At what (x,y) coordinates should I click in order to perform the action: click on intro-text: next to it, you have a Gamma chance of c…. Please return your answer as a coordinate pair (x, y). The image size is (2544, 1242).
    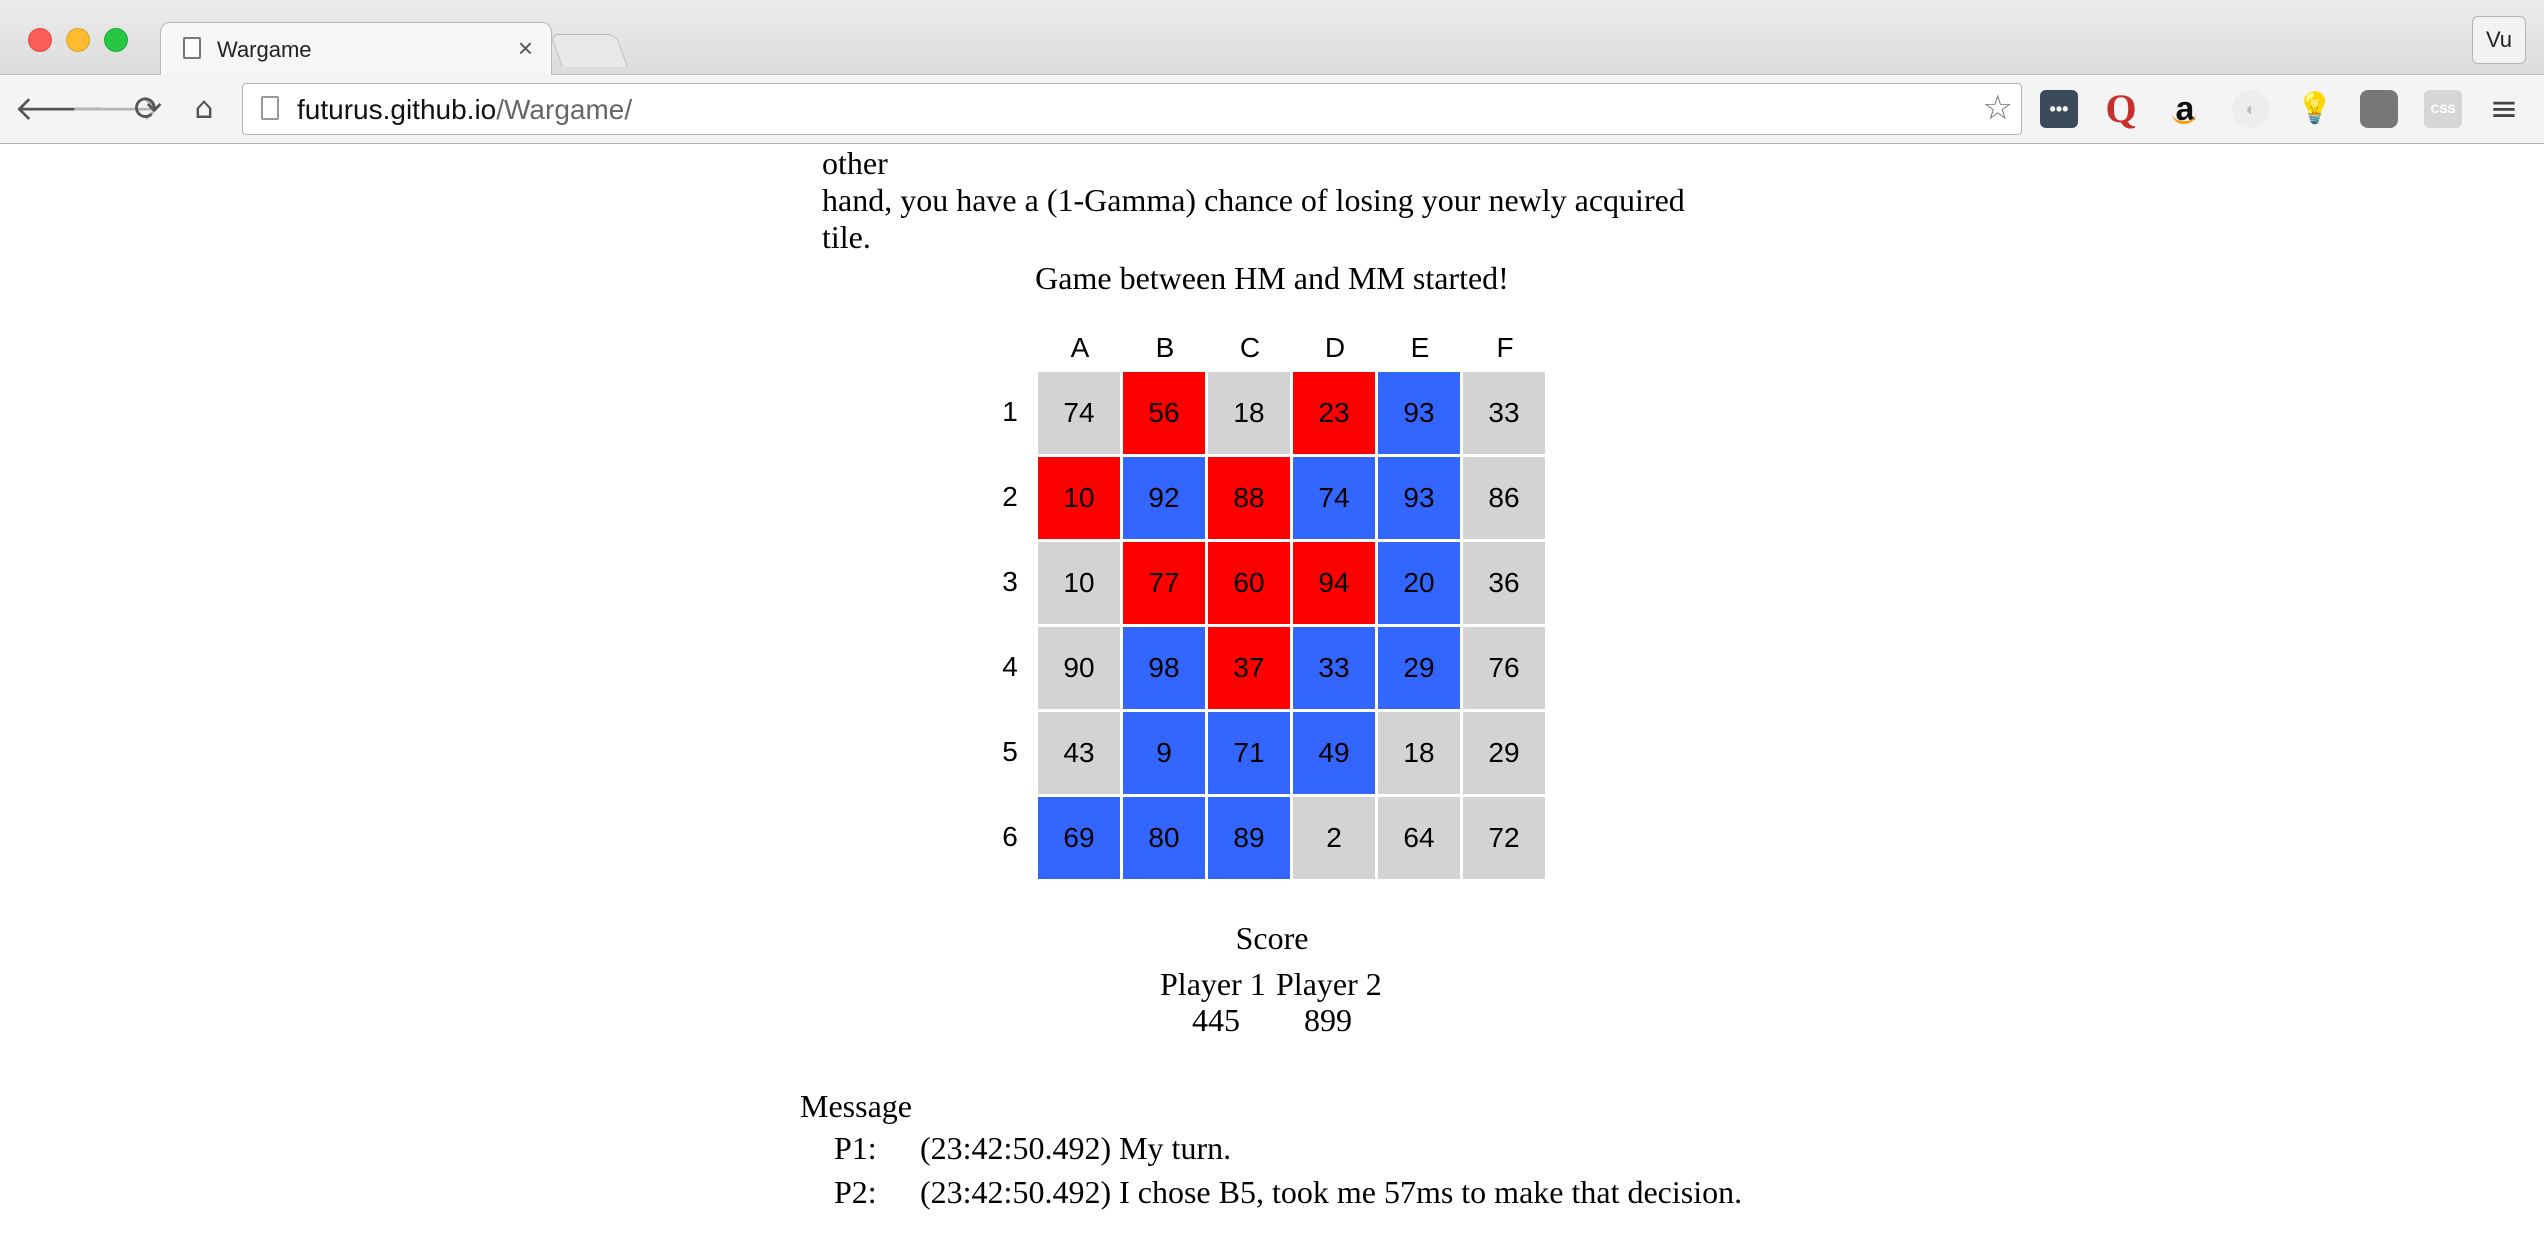
    Looking at the image, I should click on (1262, 200).